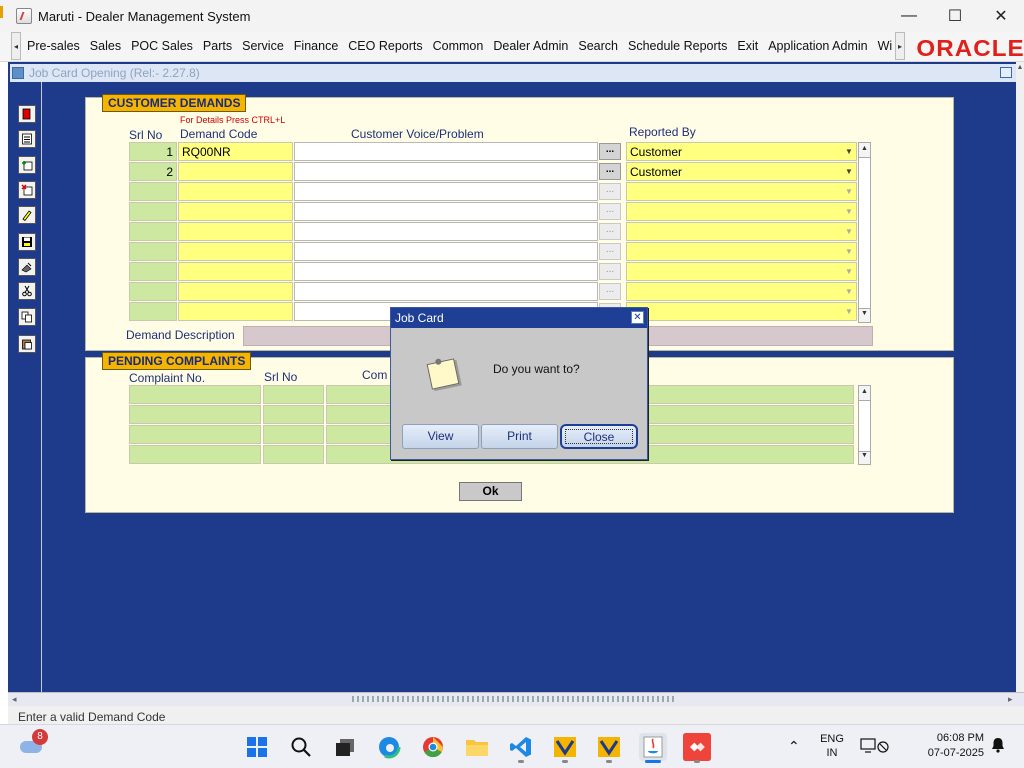  Describe the element at coordinates (832, 750) in the screenshot. I see `language-indicator: ENG IN` at that location.